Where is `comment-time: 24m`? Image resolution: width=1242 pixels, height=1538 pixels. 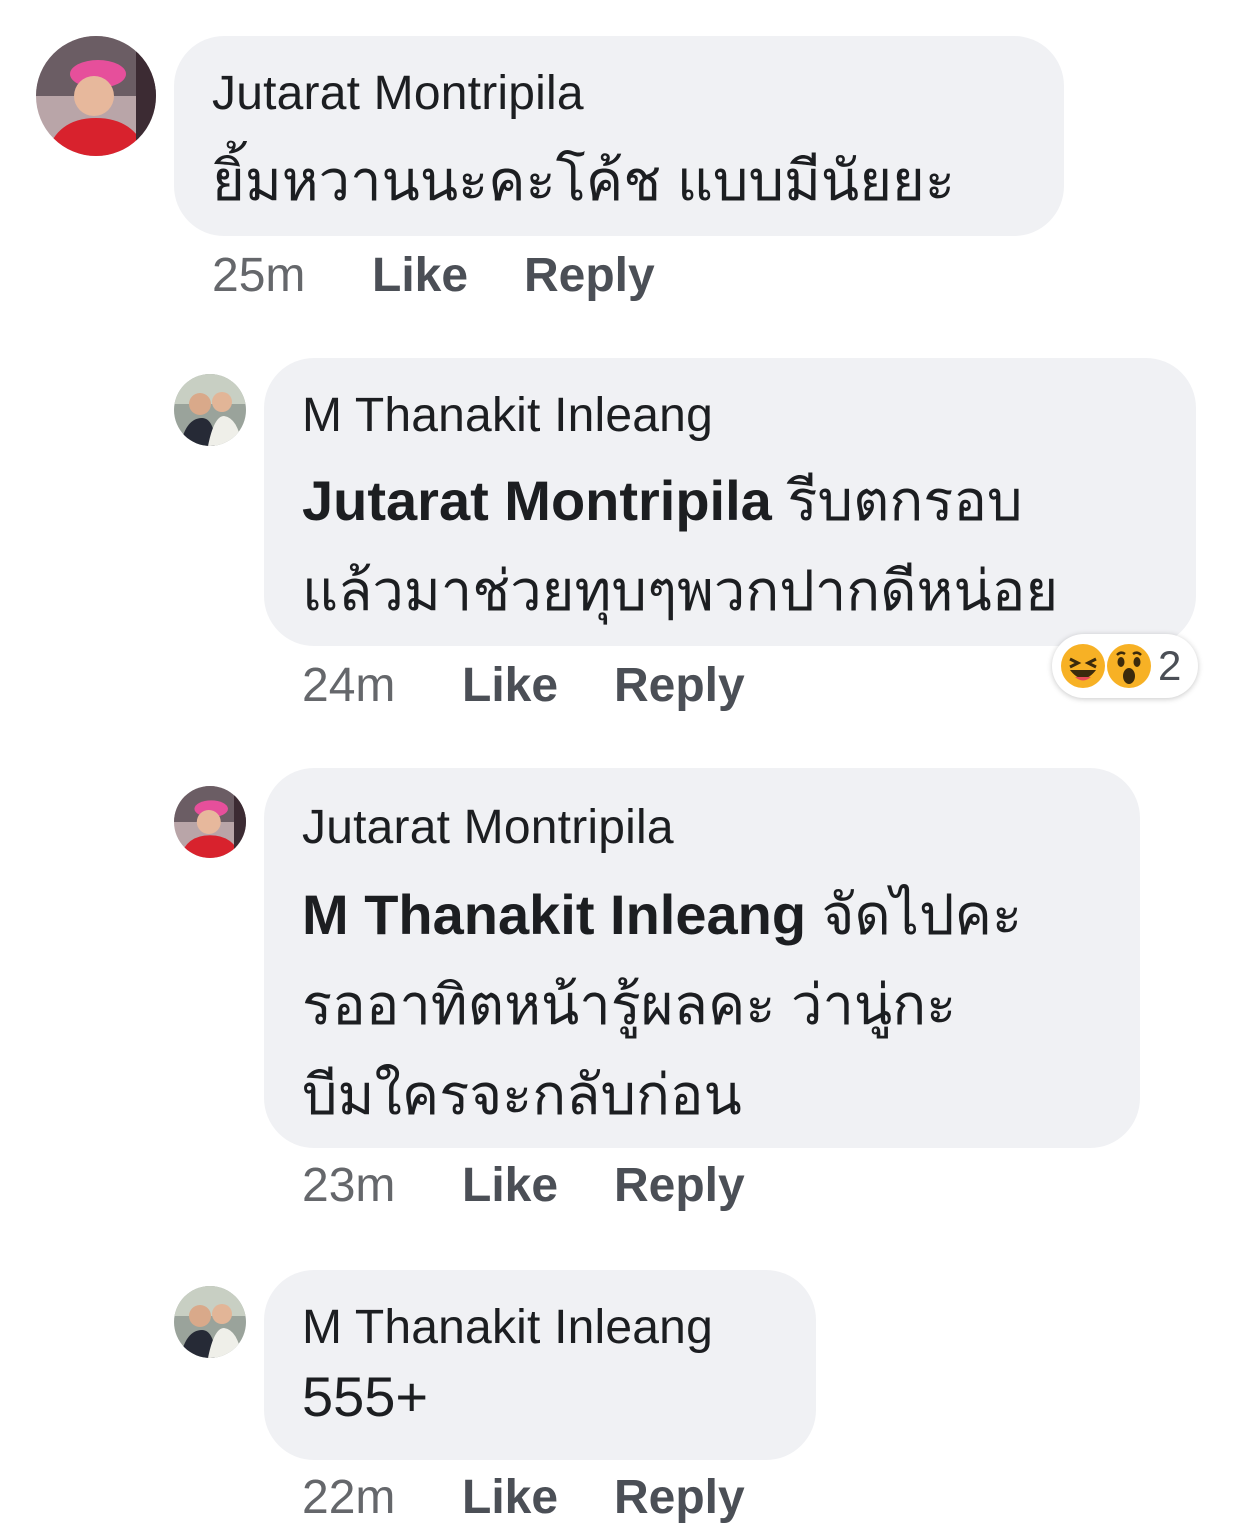 comment-time: 24m is located at coordinates (348, 685).